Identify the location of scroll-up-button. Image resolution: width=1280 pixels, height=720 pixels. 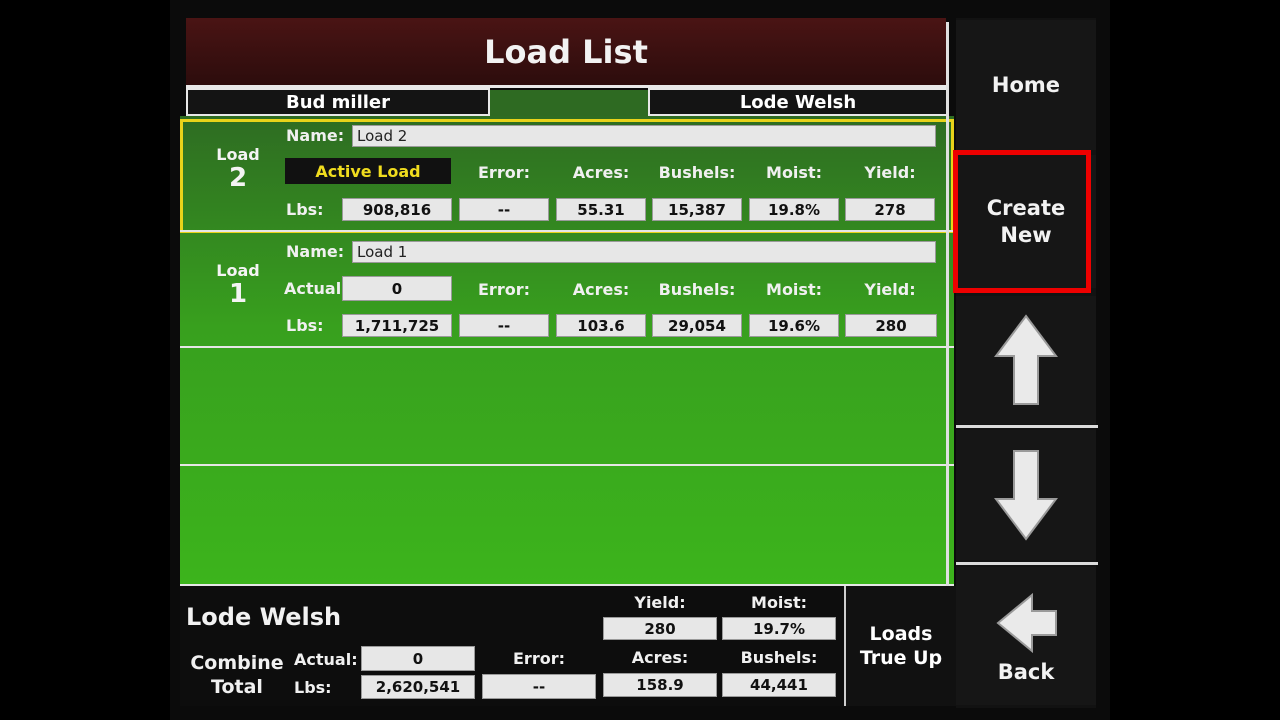
(1026, 360).